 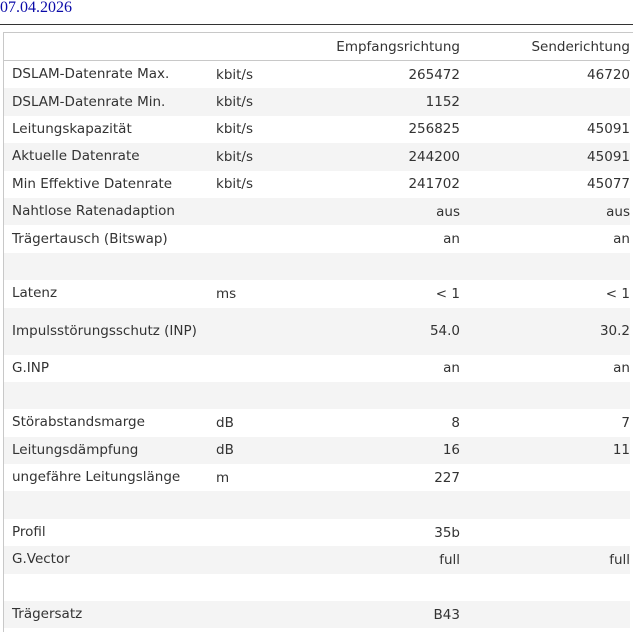 What do you see at coordinates (374, 560) in the screenshot?
I see `row-downstream-value: full` at bounding box center [374, 560].